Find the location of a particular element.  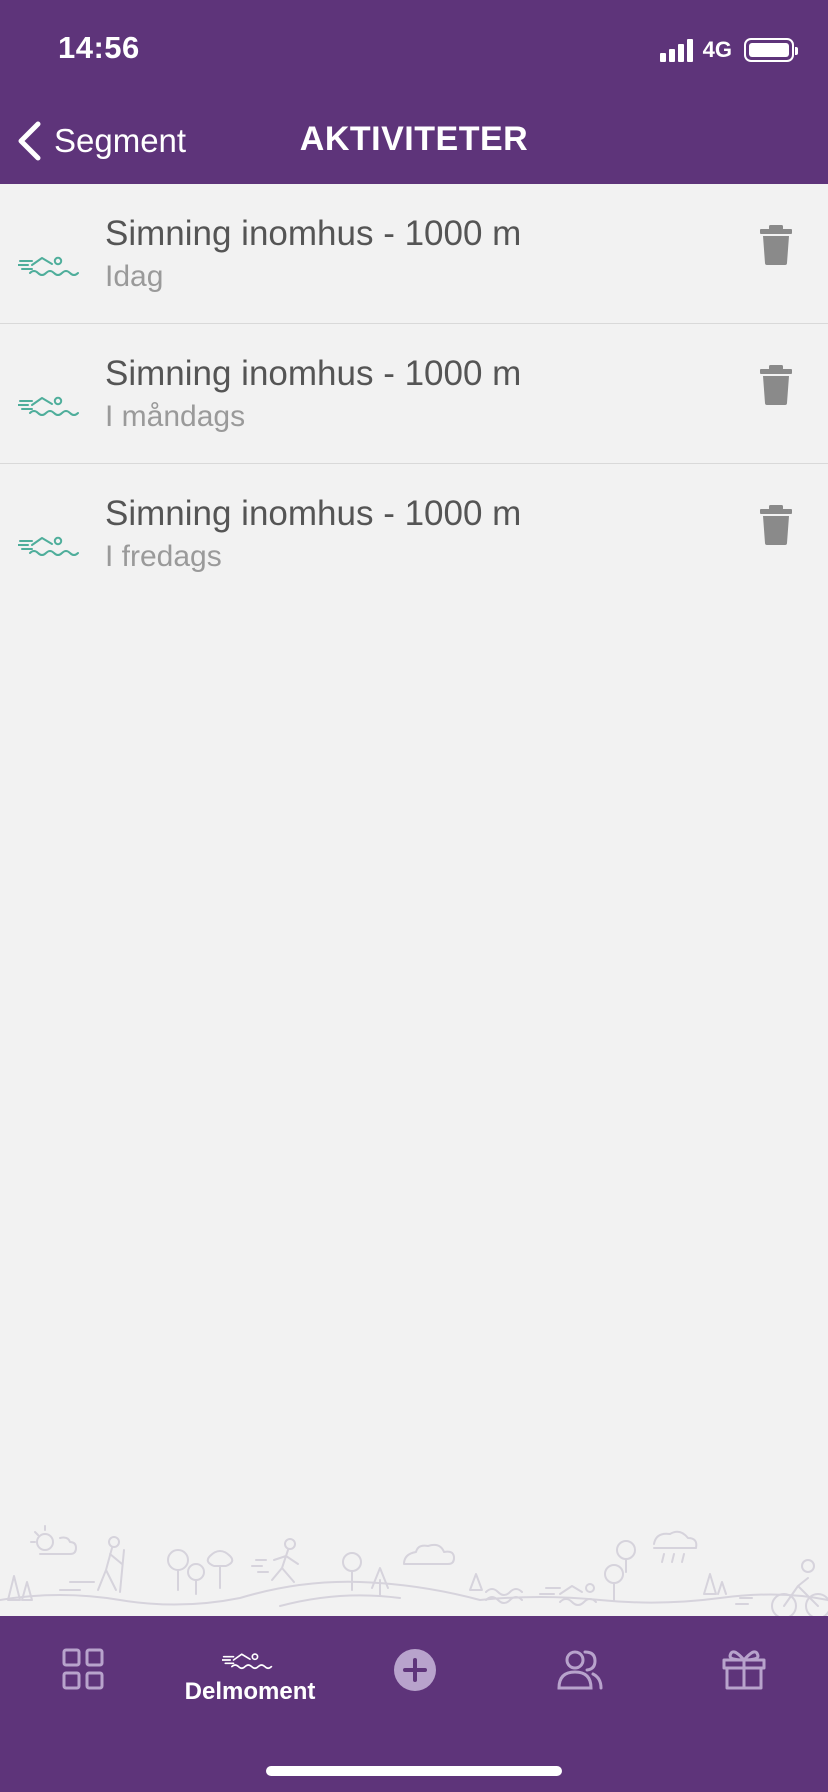

activity-row: Simning inomhus - 1000 m I måndags is located at coordinates (414, 394).